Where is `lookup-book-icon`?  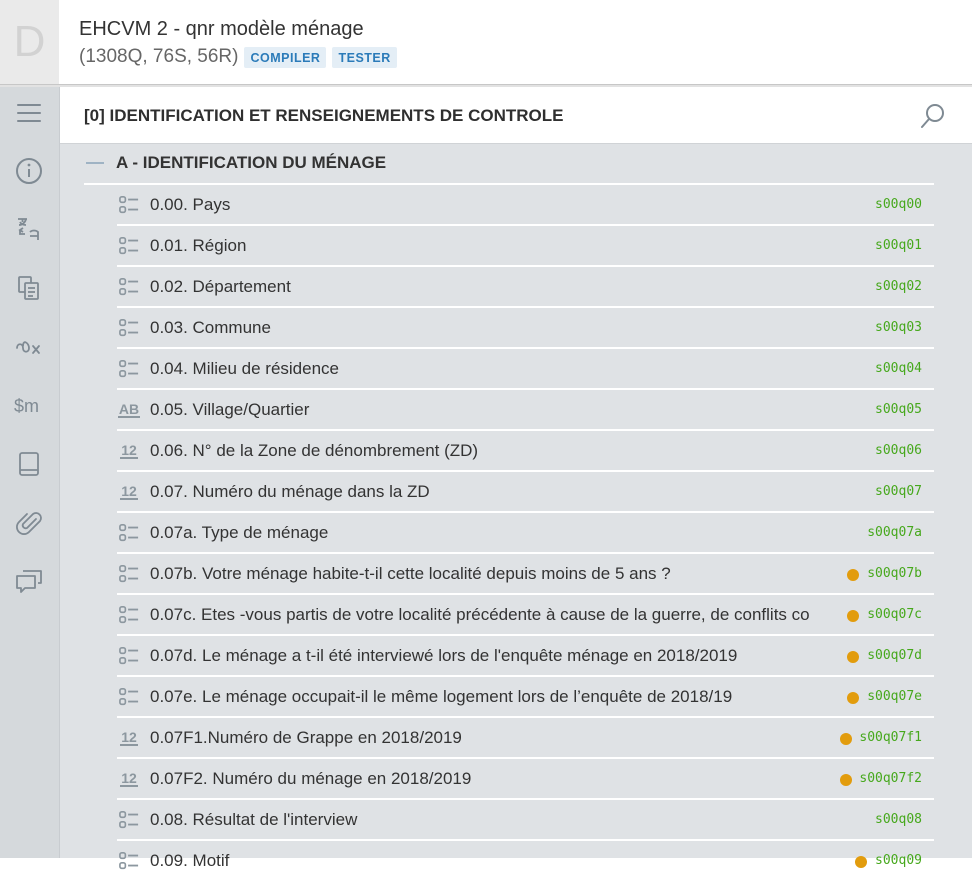 lookup-book-icon is located at coordinates (29, 464).